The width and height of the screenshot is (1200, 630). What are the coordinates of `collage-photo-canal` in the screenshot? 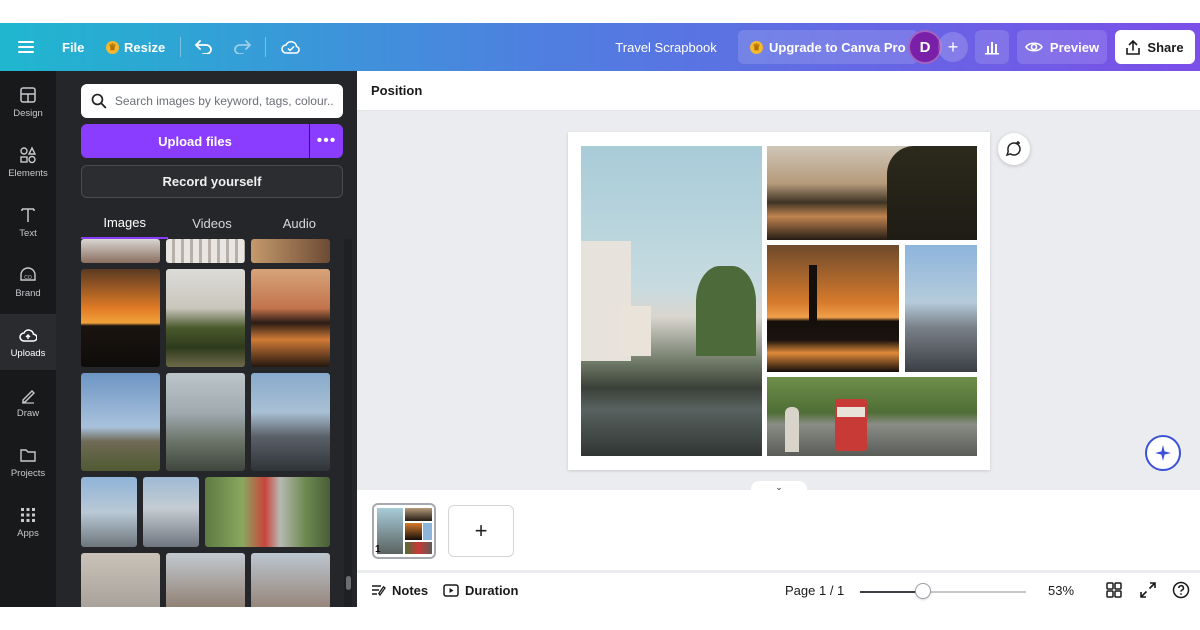 It's located at (872, 193).